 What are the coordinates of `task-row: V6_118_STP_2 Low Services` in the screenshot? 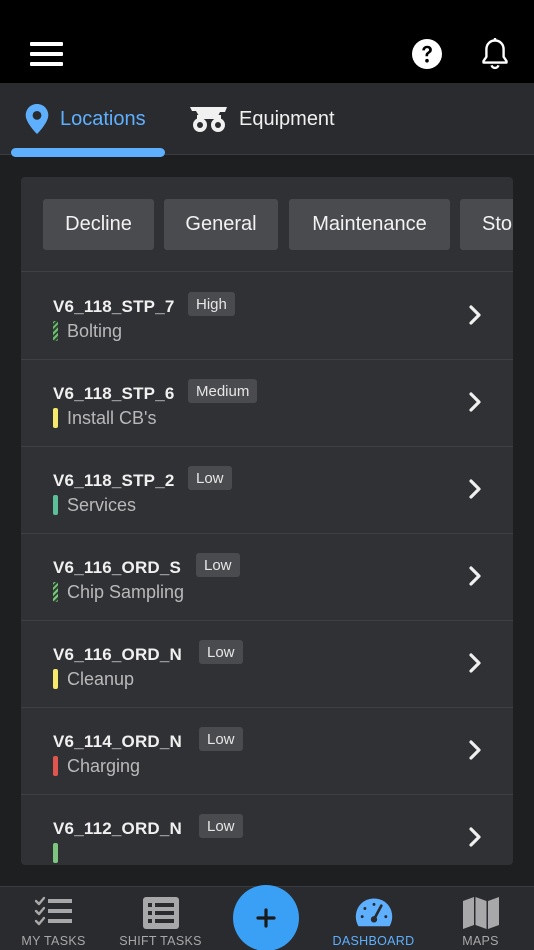 It's located at (267, 490).